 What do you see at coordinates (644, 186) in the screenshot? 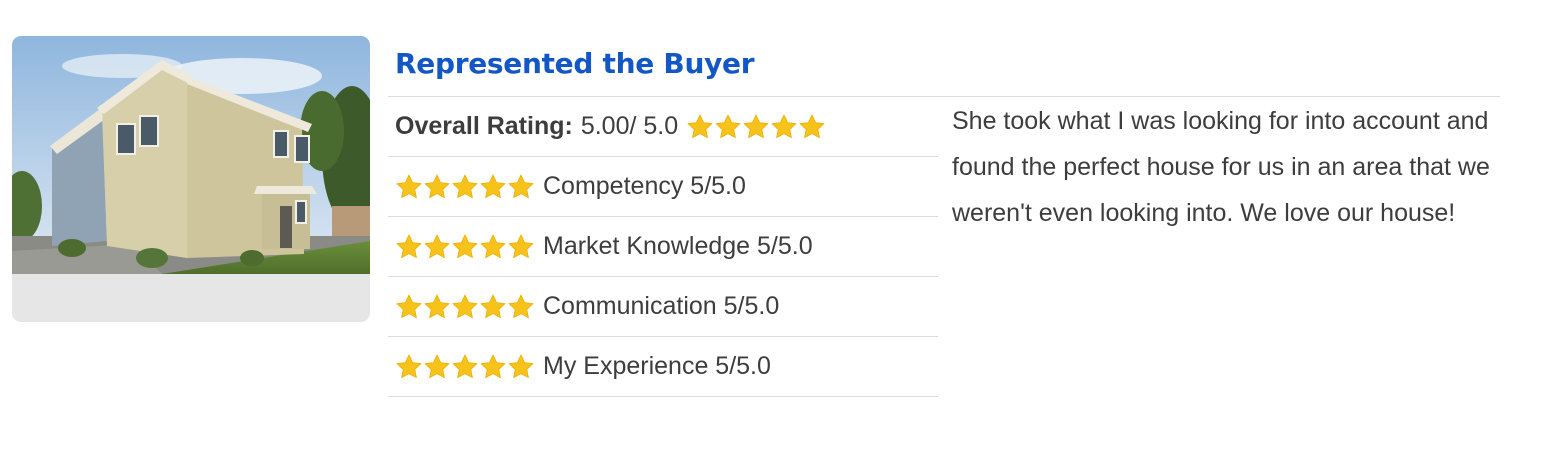
I see `competency-label: Competency 5/5.0` at bounding box center [644, 186].